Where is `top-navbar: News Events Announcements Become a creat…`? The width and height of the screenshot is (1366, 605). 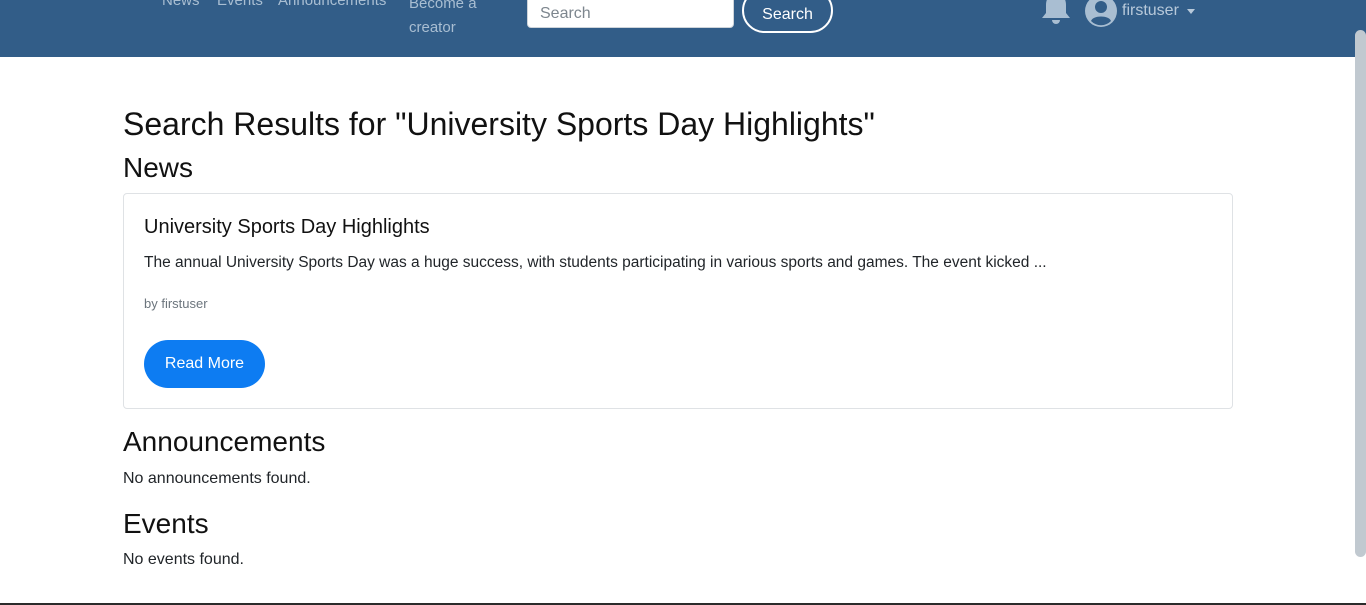 top-navbar: News Events Announcements Become a creat… is located at coordinates (683, 28).